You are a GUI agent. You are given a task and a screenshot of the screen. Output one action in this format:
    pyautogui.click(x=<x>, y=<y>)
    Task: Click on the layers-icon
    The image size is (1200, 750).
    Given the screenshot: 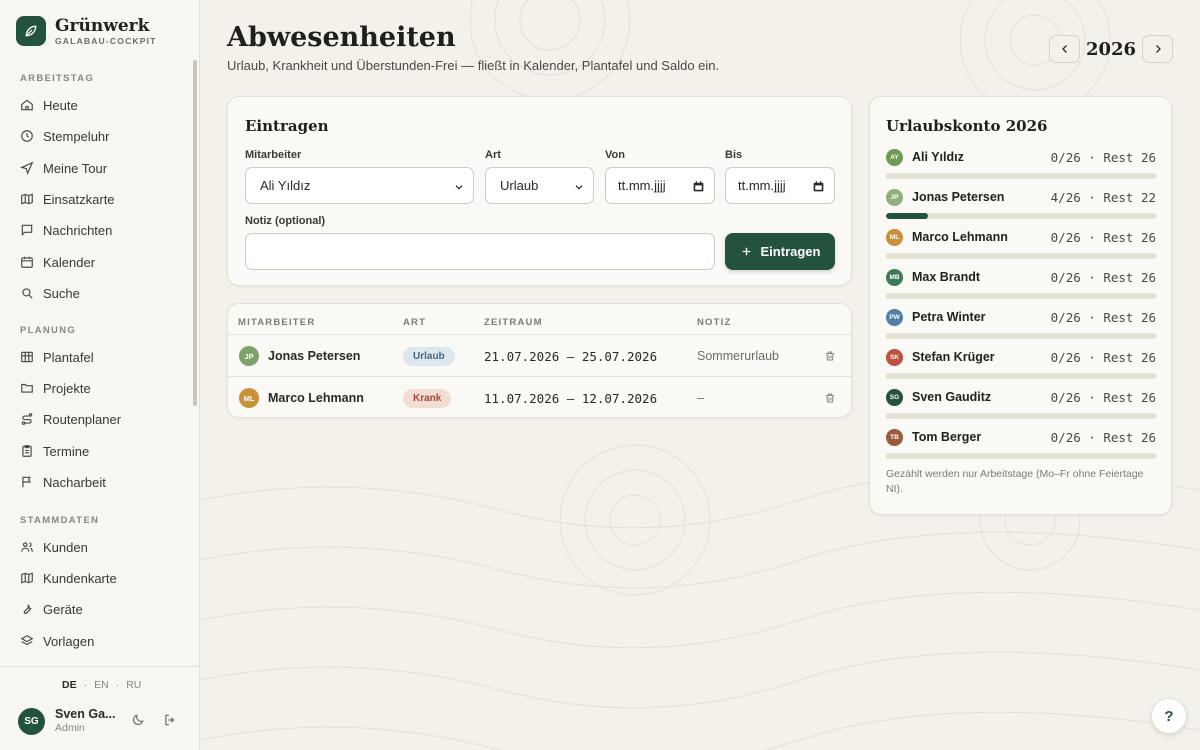 What is the action you would take?
    pyautogui.click(x=27, y=640)
    